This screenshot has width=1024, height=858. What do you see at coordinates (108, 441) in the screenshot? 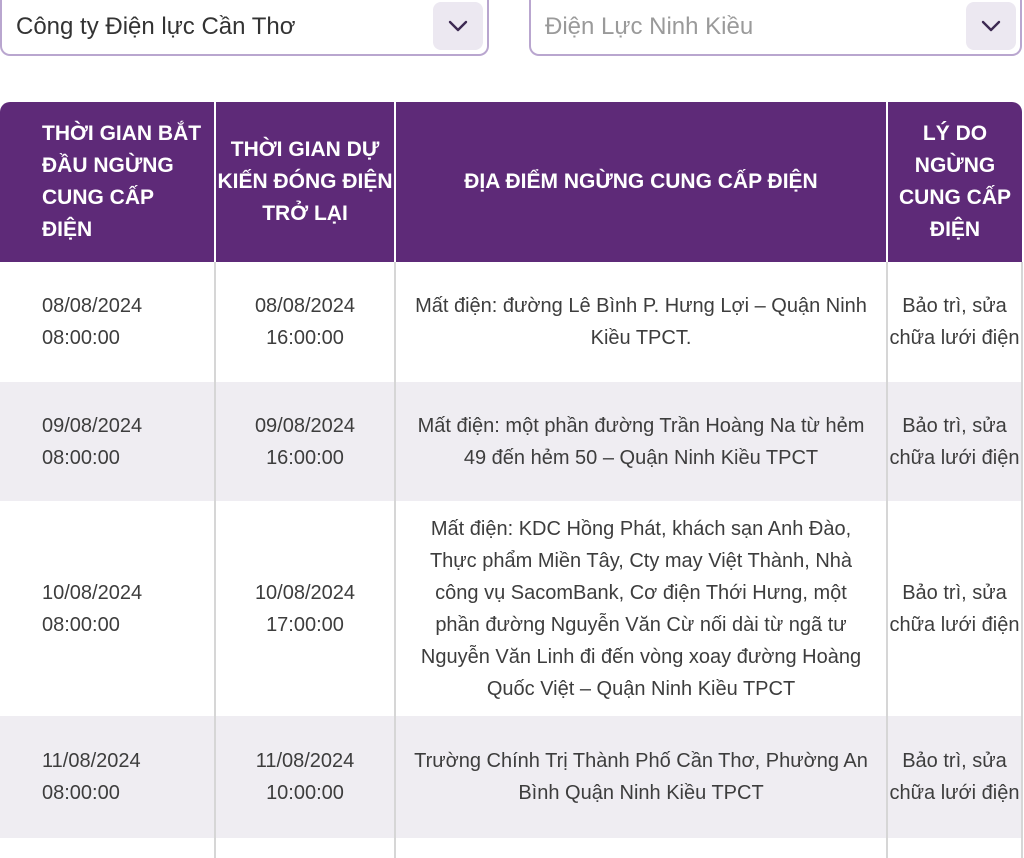
I see `start-cell: 09/08/2024 08:00:00` at bounding box center [108, 441].